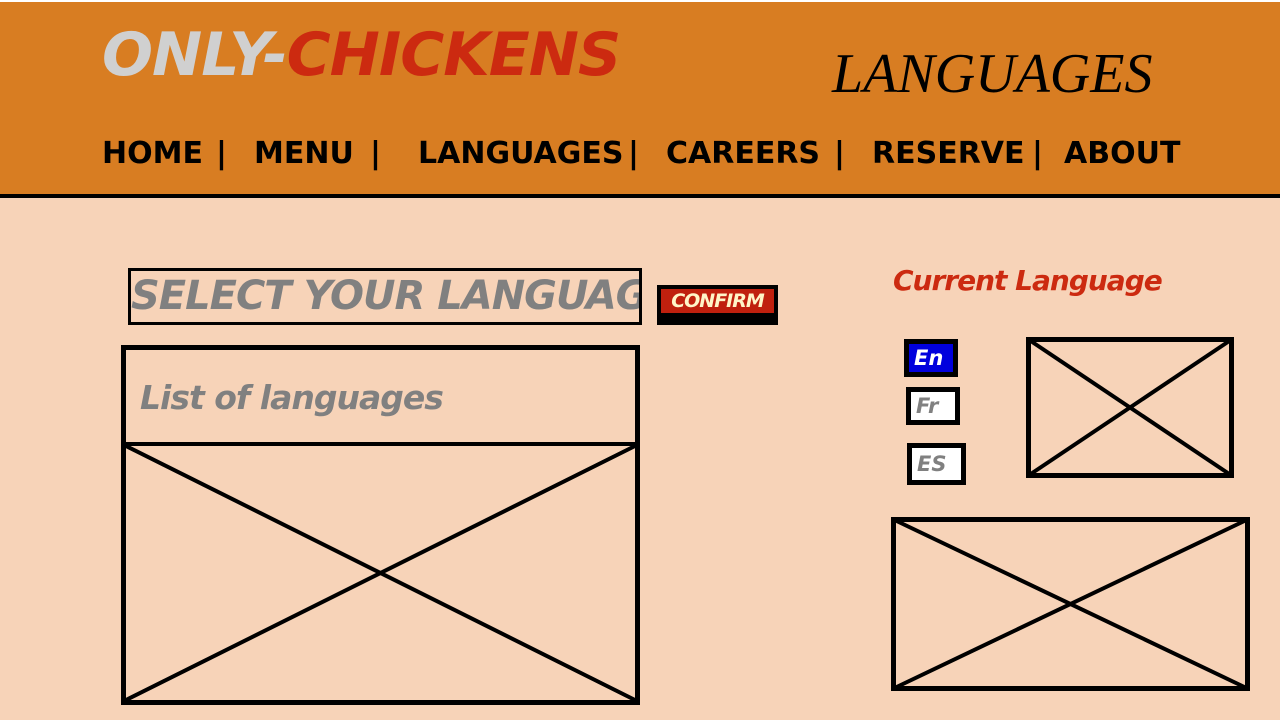 Image resolution: width=1280 pixels, height=720 pixels. What do you see at coordinates (936, 464) in the screenshot?
I see `language-button-es: ES` at bounding box center [936, 464].